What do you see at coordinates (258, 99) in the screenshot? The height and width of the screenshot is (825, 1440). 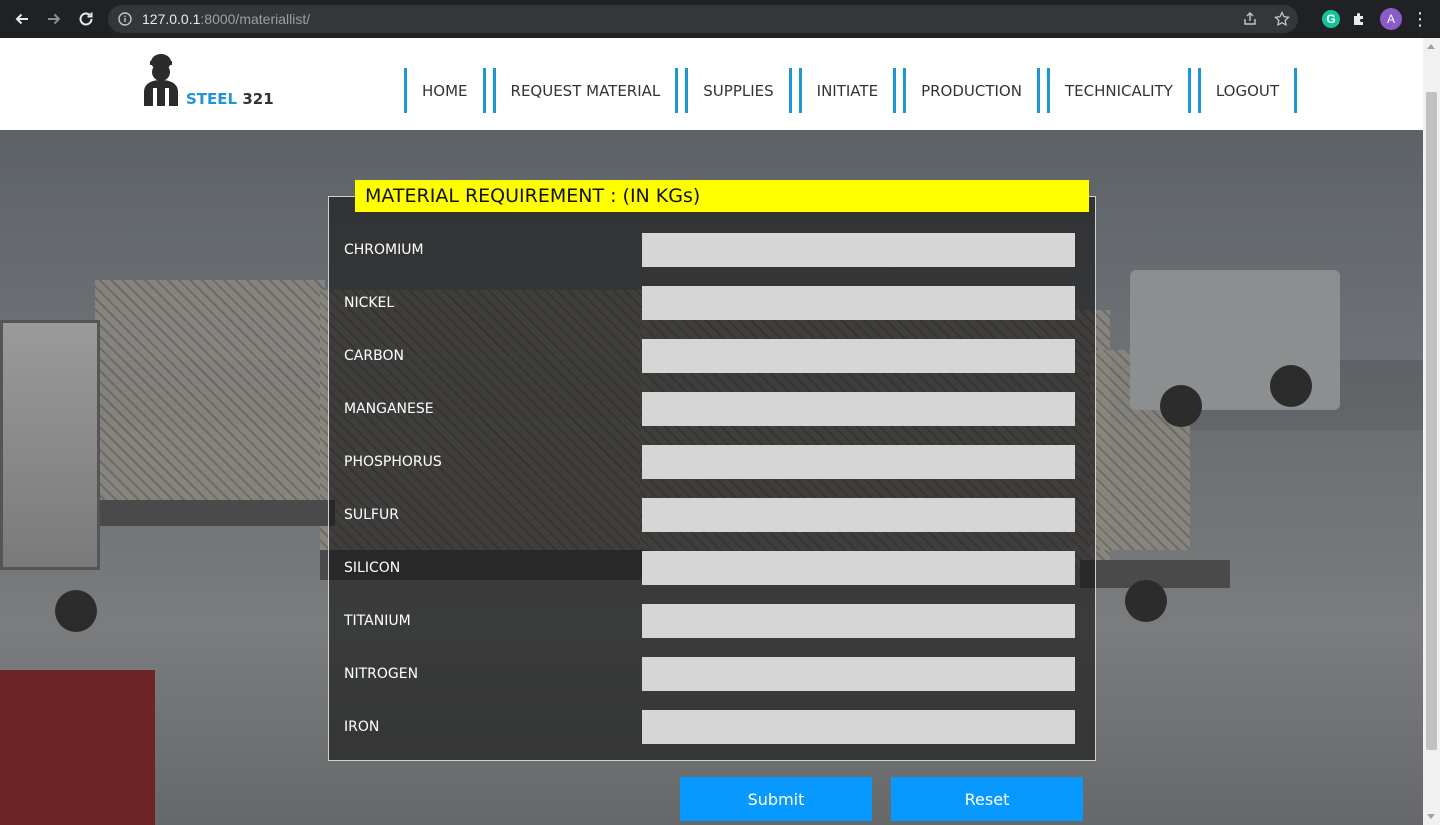 I see `logo-word-number: 321` at bounding box center [258, 99].